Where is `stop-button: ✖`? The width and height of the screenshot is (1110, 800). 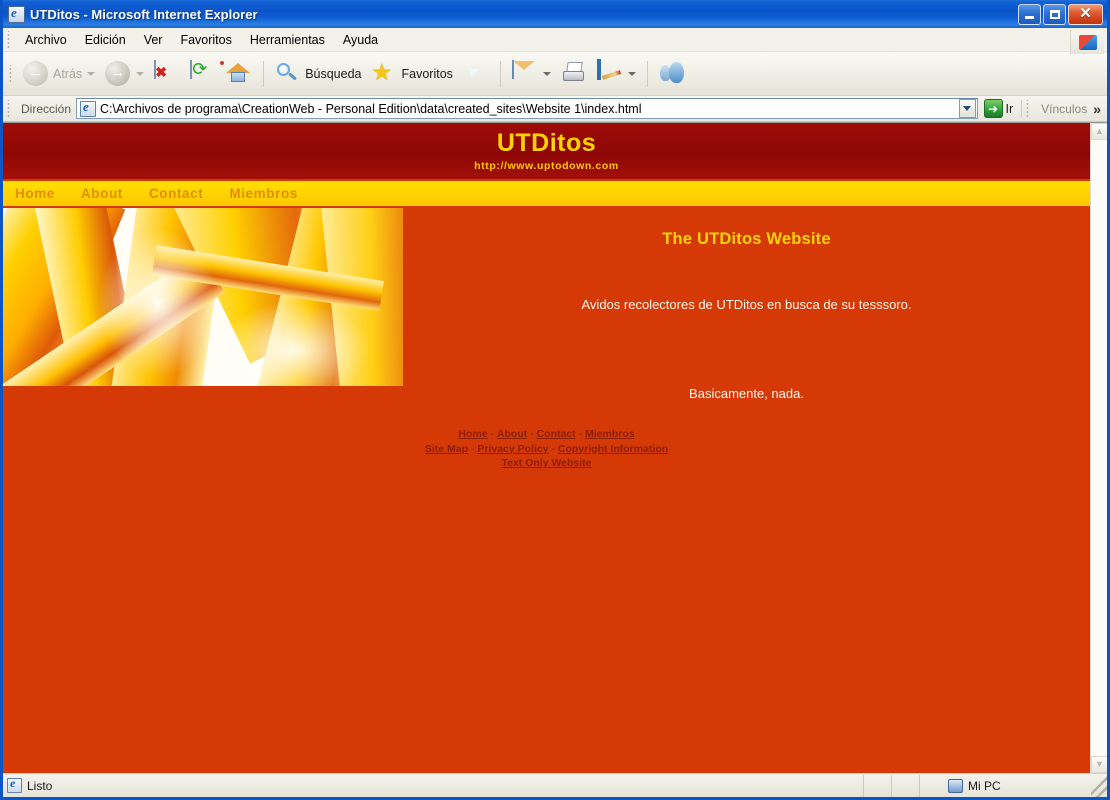 stop-button: ✖ is located at coordinates (167, 74).